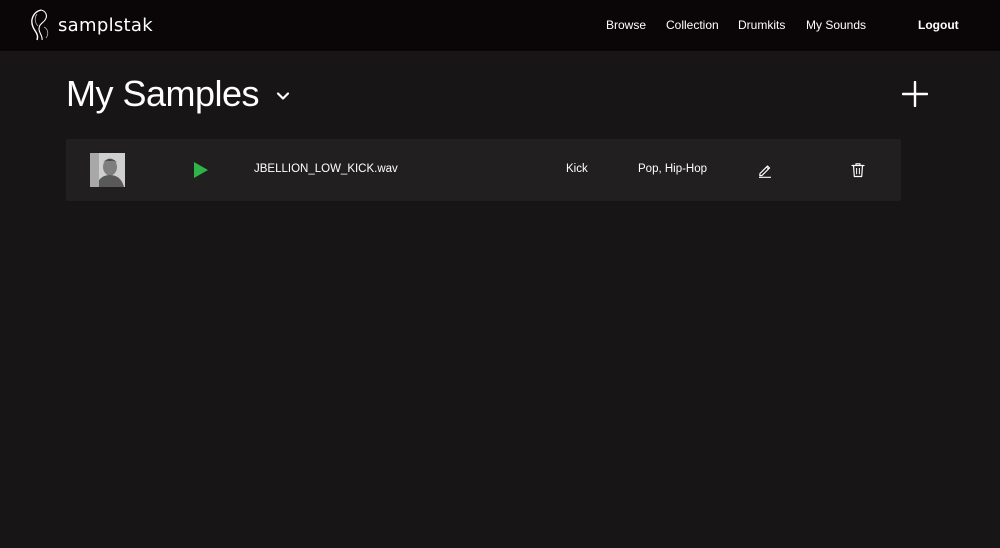 The image size is (1000, 548). I want to click on sample-row: JBELLION_LOW_KICK.wav Kick Pop, Hip-Hop, so click(483, 170).